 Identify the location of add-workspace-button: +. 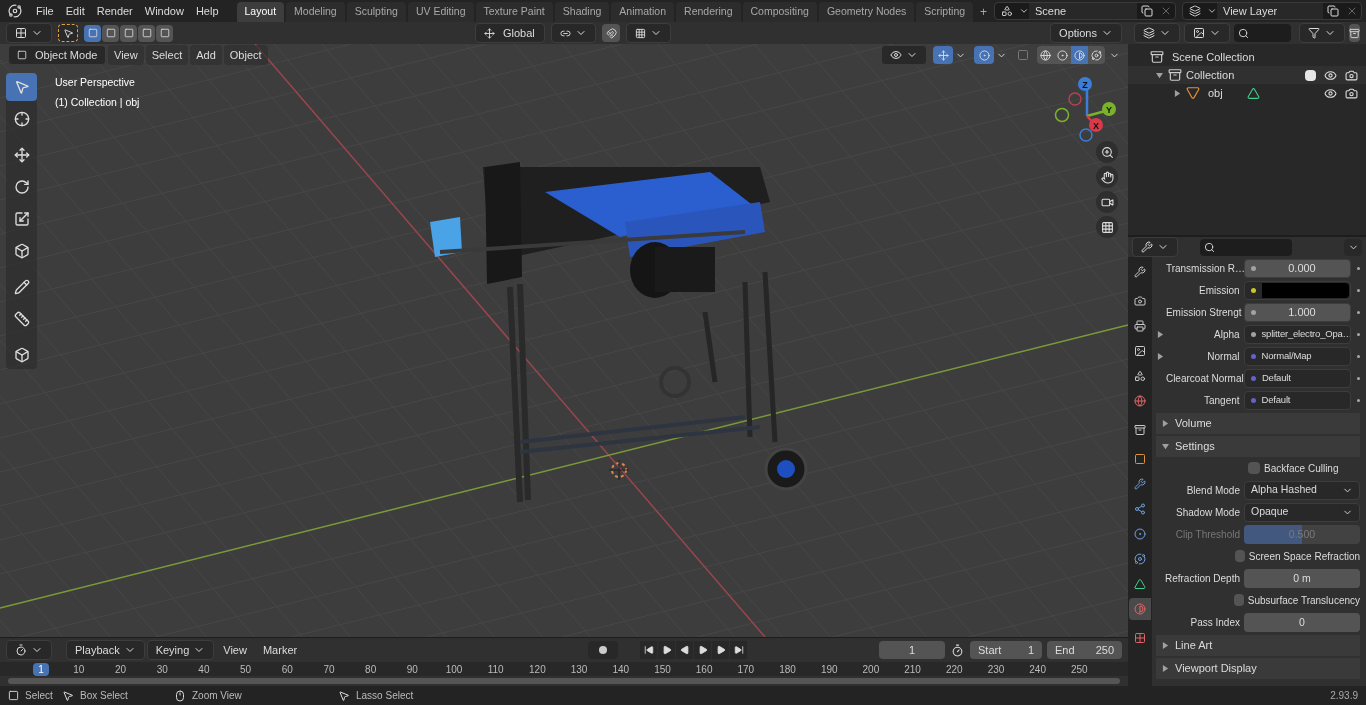
(984, 12).